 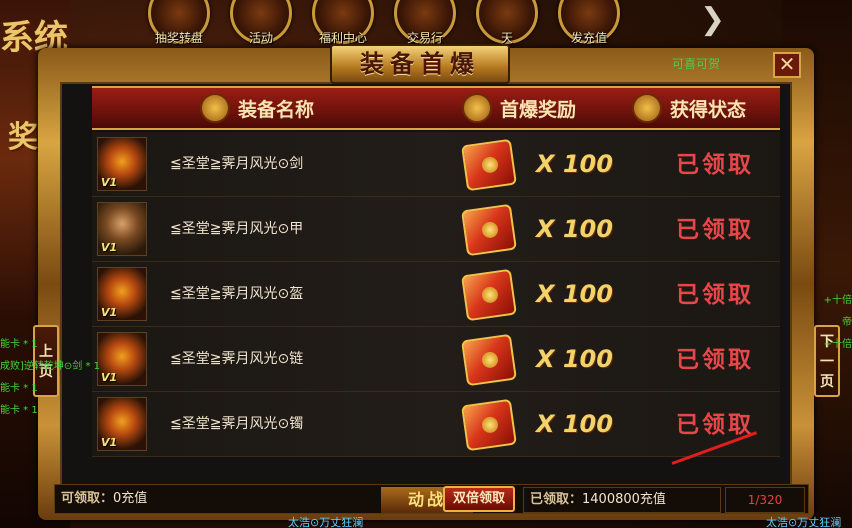 I want to click on close-button: ✕, so click(x=787, y=65).